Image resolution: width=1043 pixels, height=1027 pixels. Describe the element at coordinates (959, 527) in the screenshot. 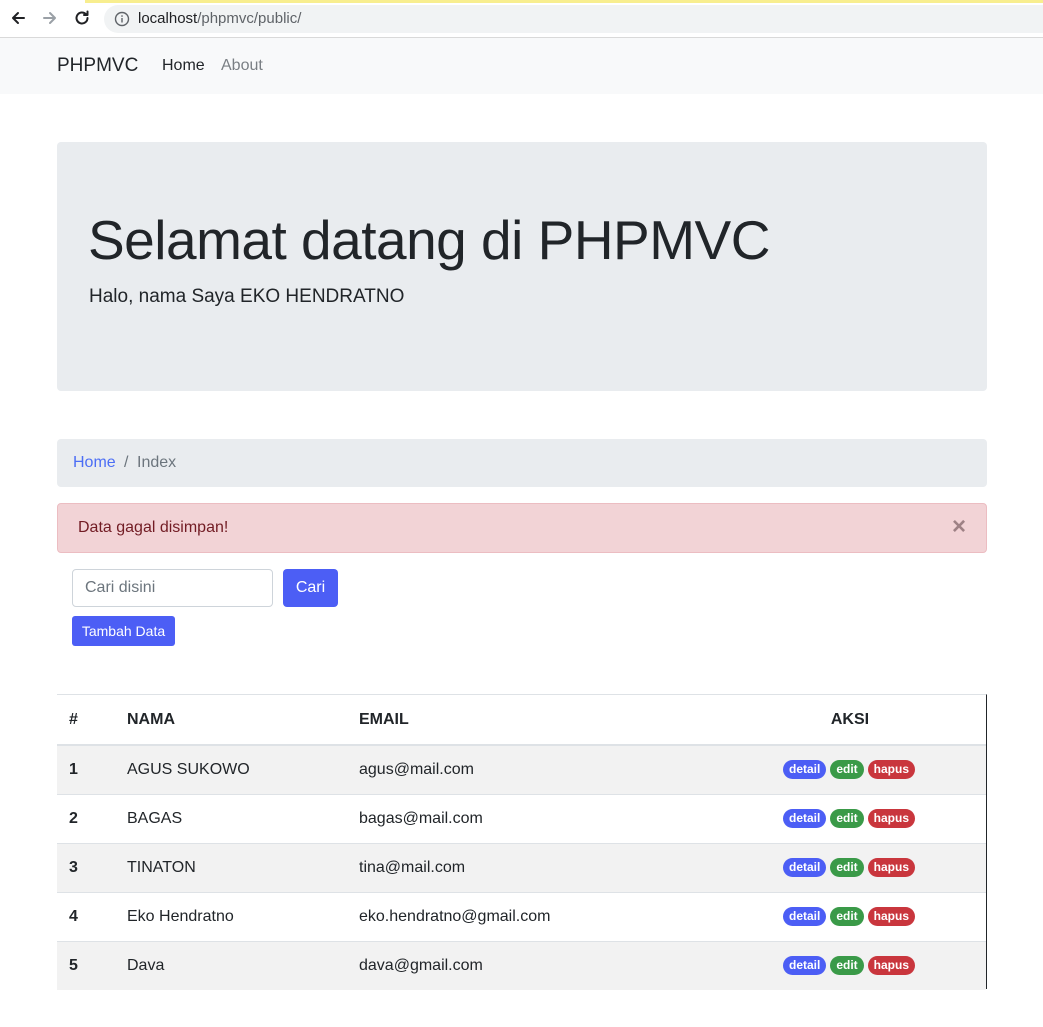

I see `close-icon: ×` at that location.